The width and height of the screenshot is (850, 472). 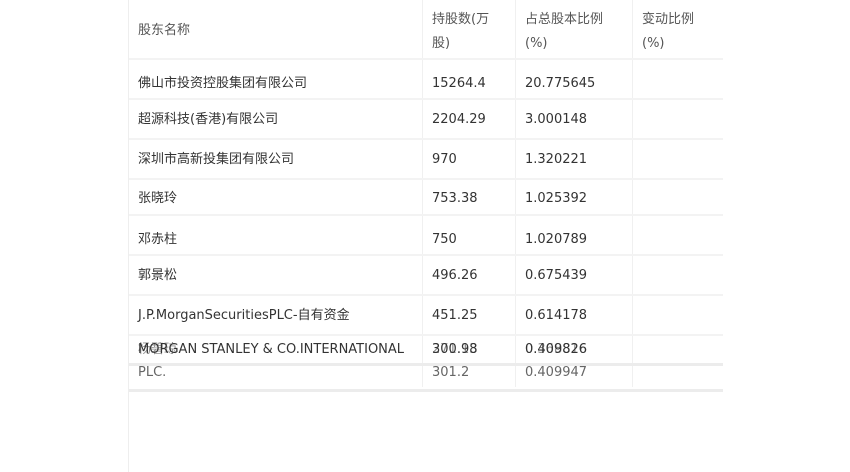 I want to click on table-row: 超源科技(香港)有限公司 2204.29 3.000148, so click(x=426, y=120).